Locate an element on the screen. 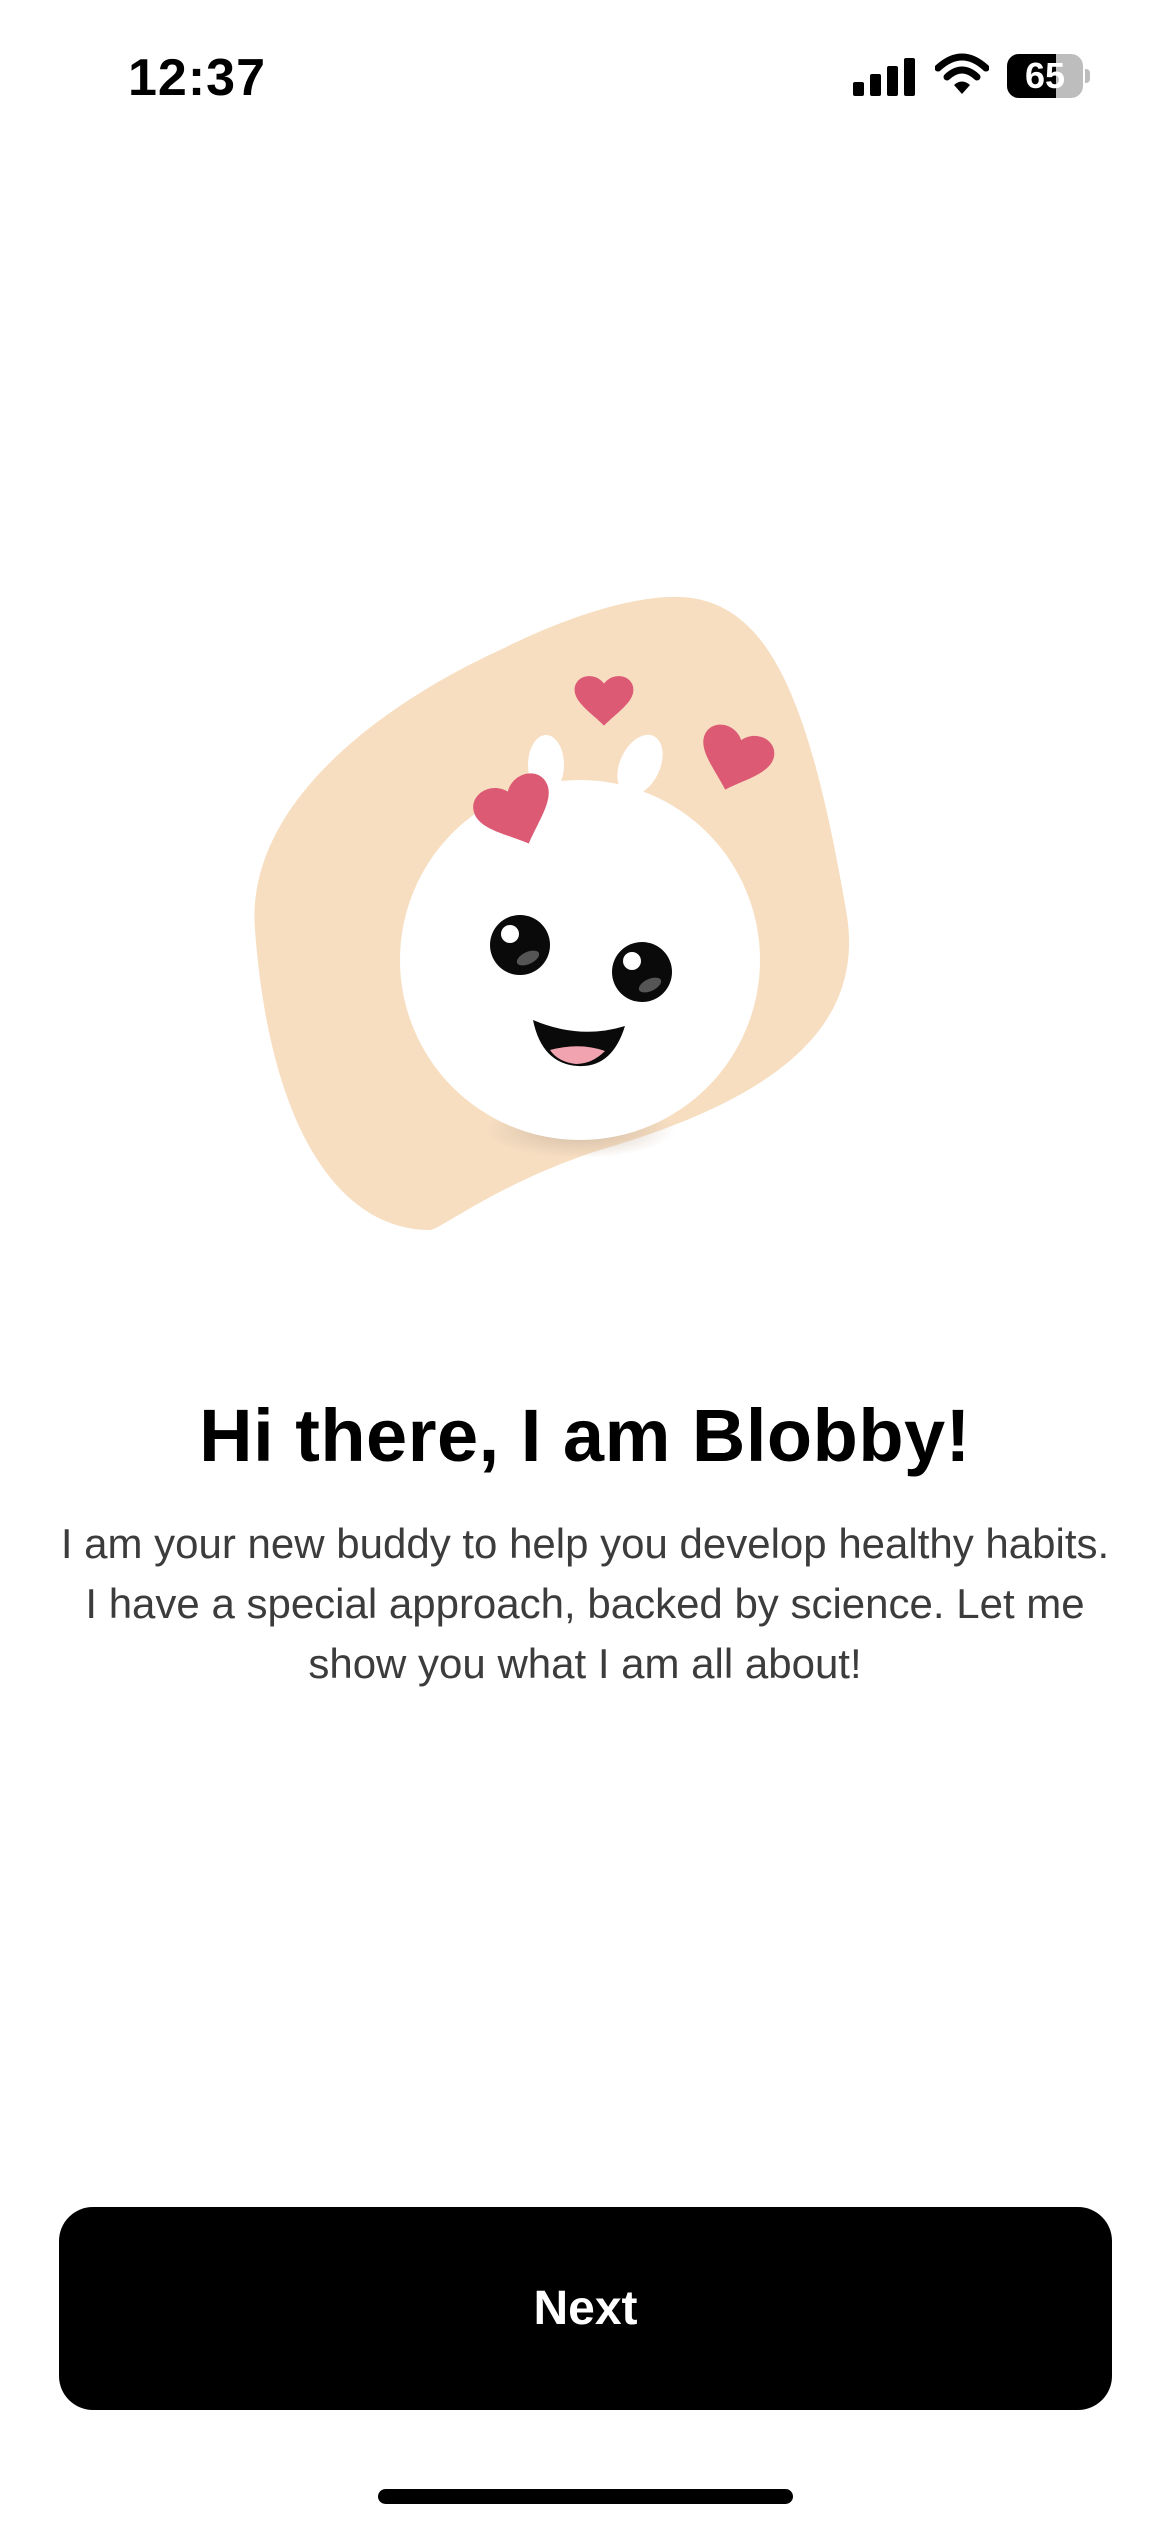 The width and height of the screenshot is (1170, 2532). right-eye is located at coordinates (642, 972).